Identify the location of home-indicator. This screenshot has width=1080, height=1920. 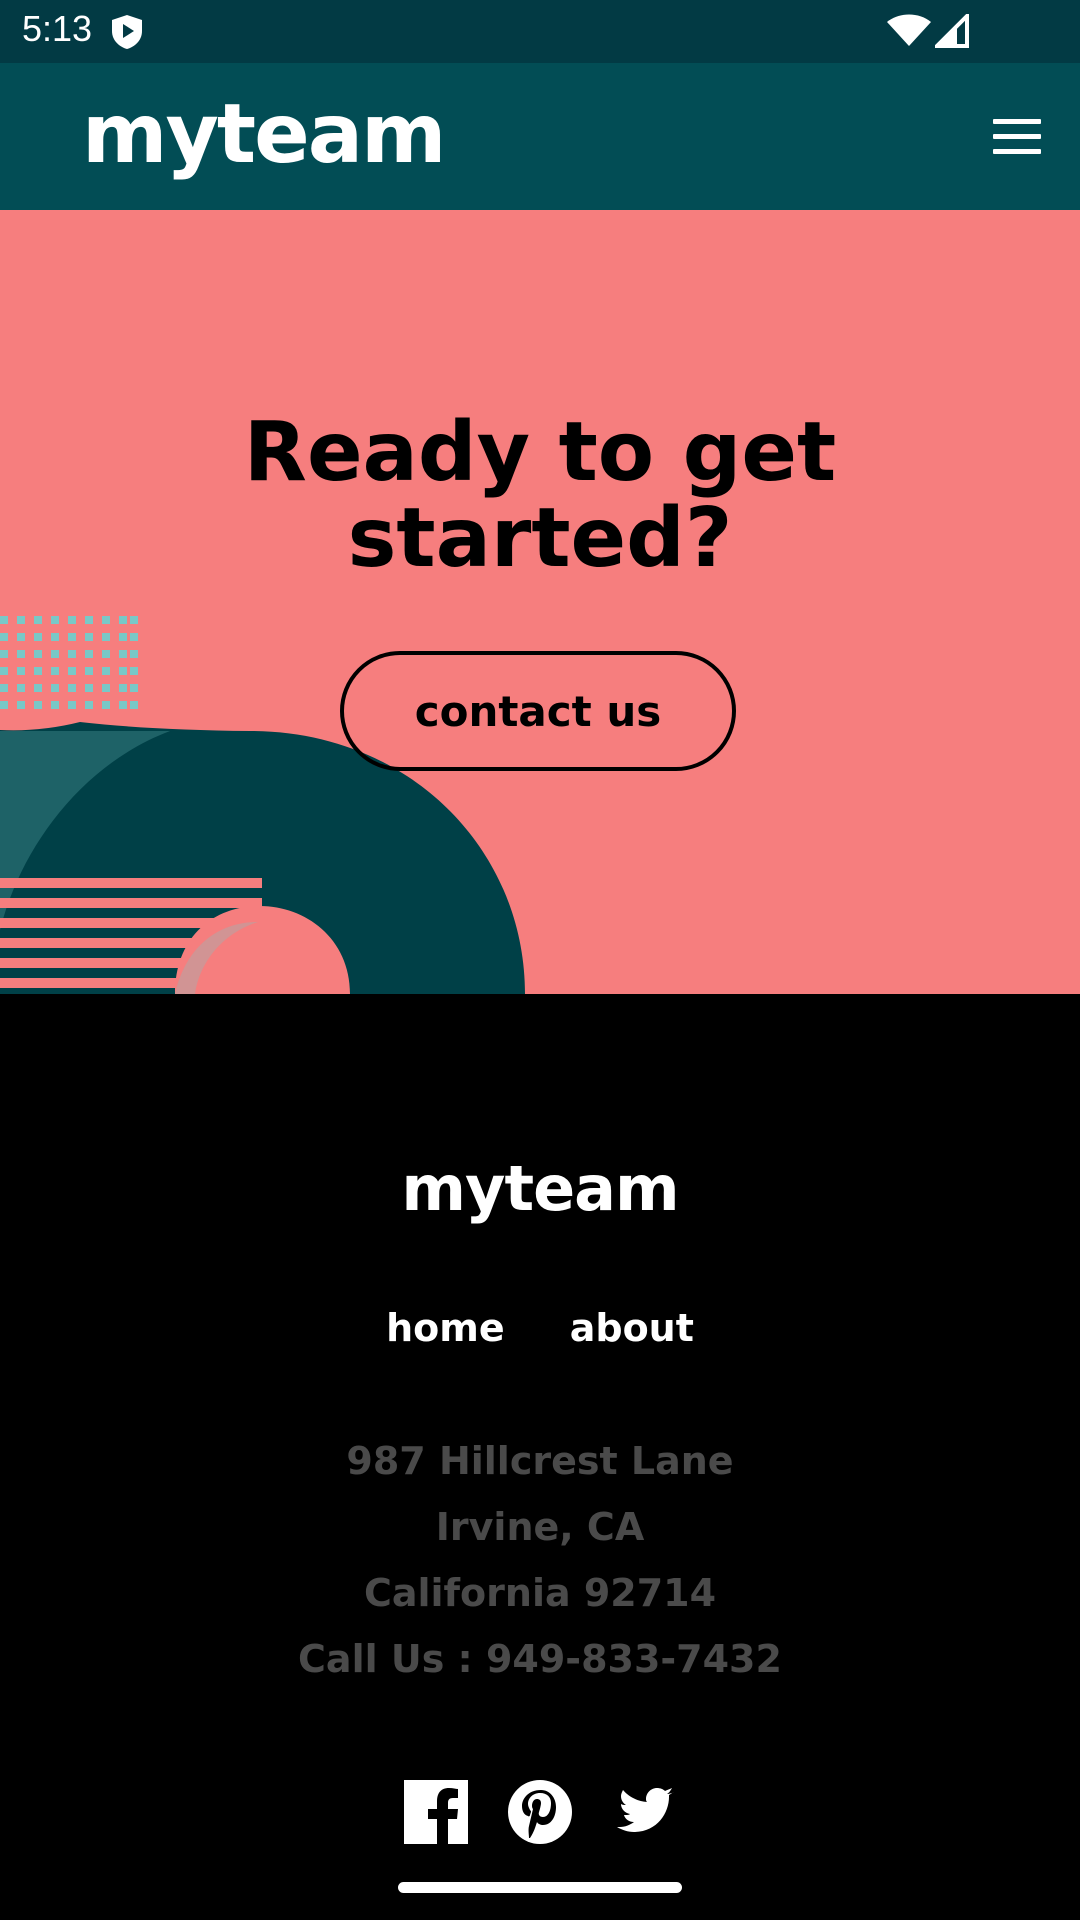
(540, 1887).